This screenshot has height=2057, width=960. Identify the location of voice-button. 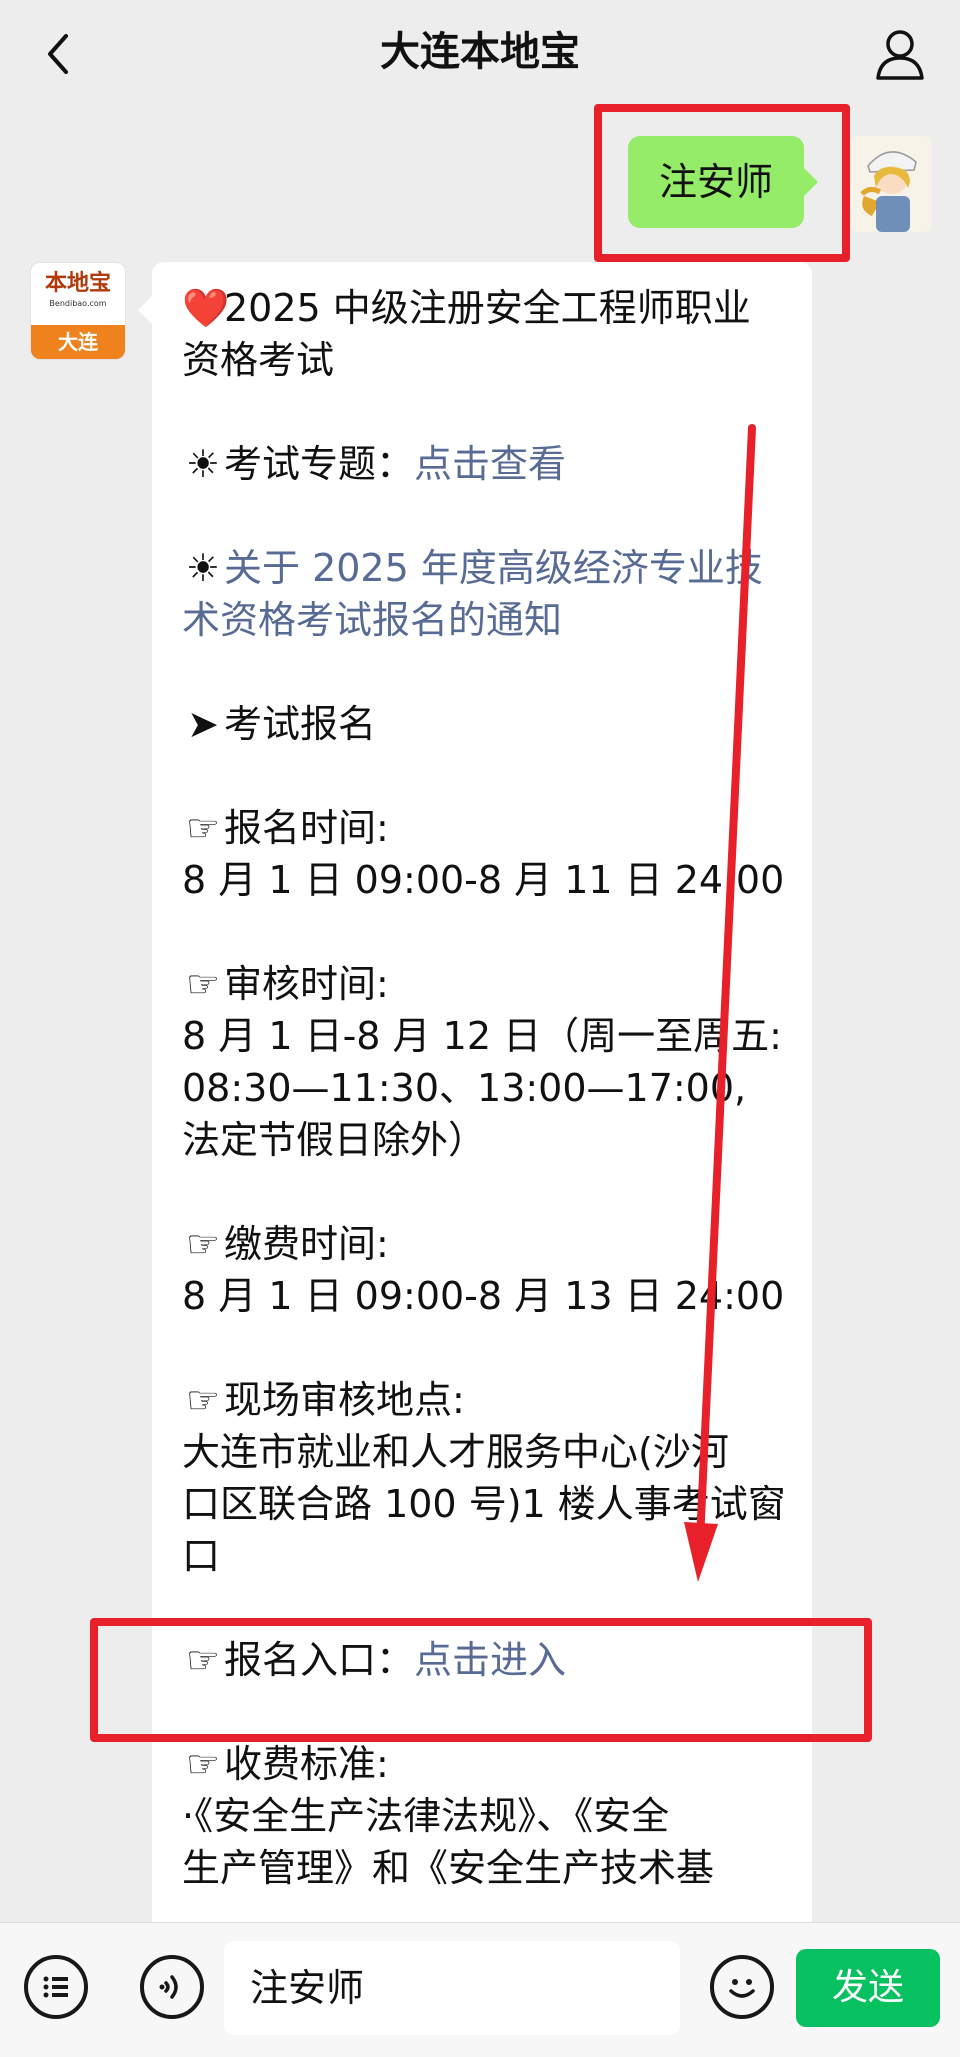
(172, 1987).